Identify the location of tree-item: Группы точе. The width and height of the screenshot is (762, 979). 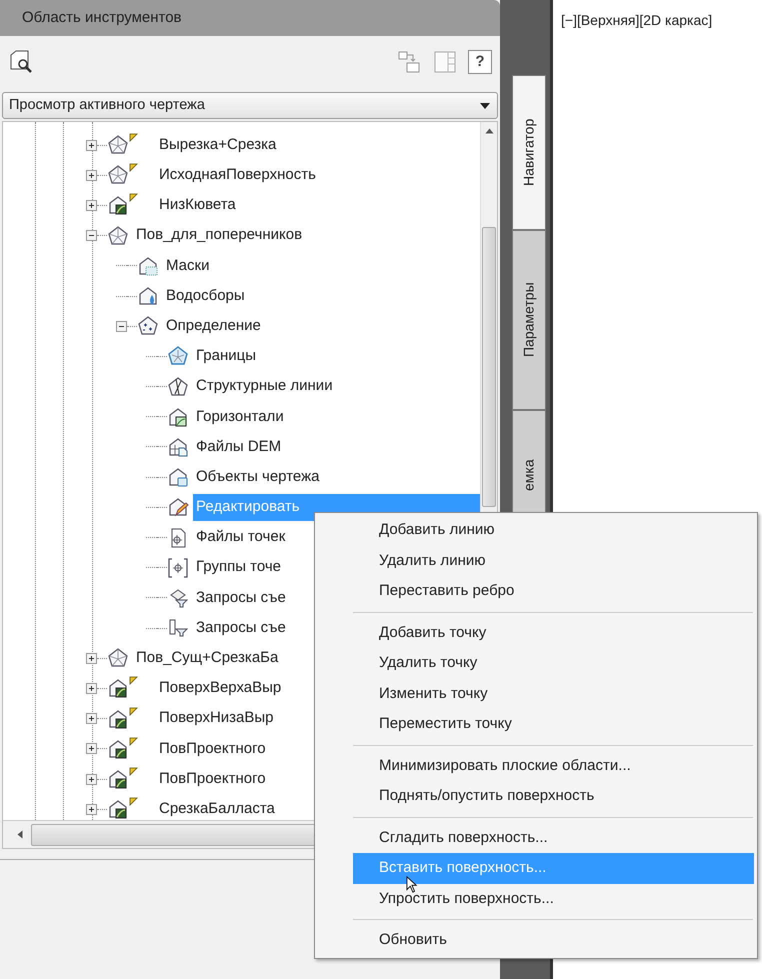
(238, 567).